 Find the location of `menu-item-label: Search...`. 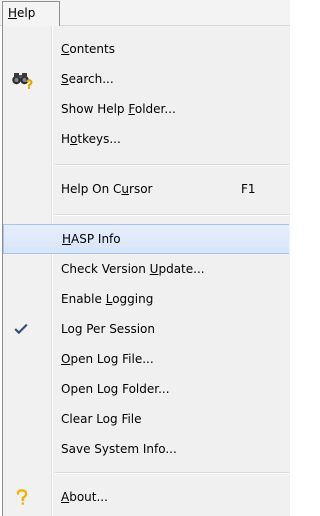

menu-item-label: Search... is located at coordinates (87, 79).